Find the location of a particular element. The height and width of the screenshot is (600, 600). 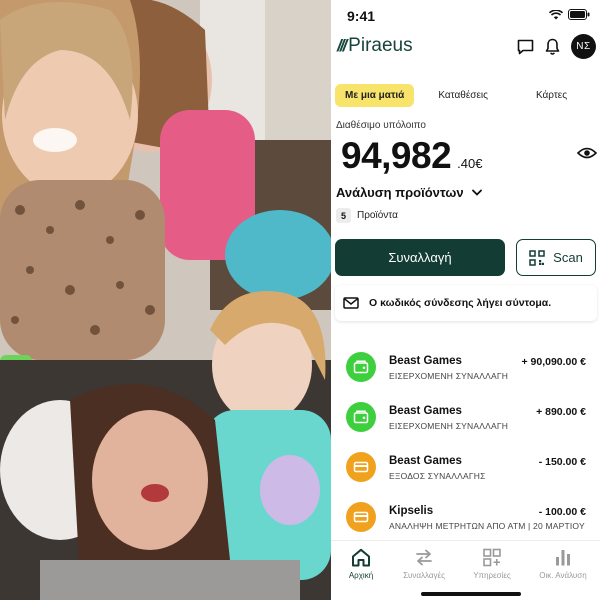

balance-label: Διαθέσιμο υπόλοιπο is located at coordinates (381, 125).